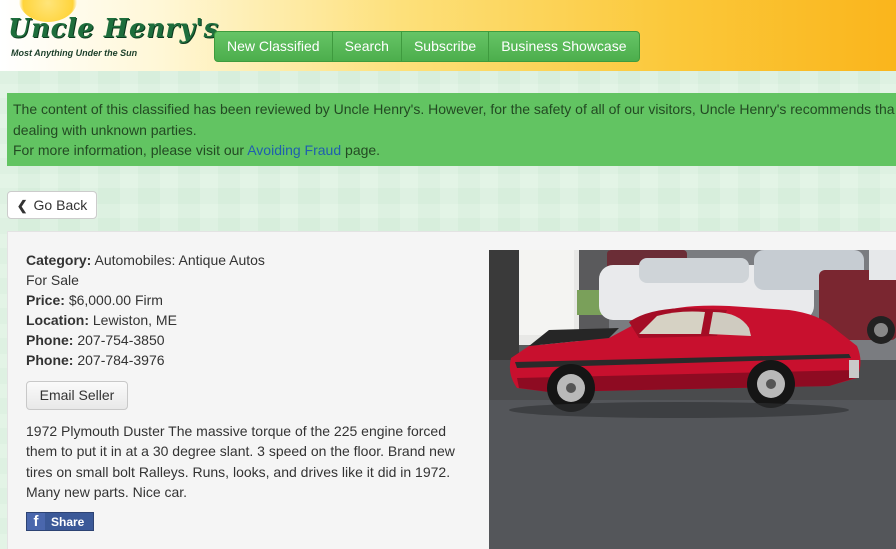  I want to click on notice-line-2: dealing with unknown parties., so click(105, 129).